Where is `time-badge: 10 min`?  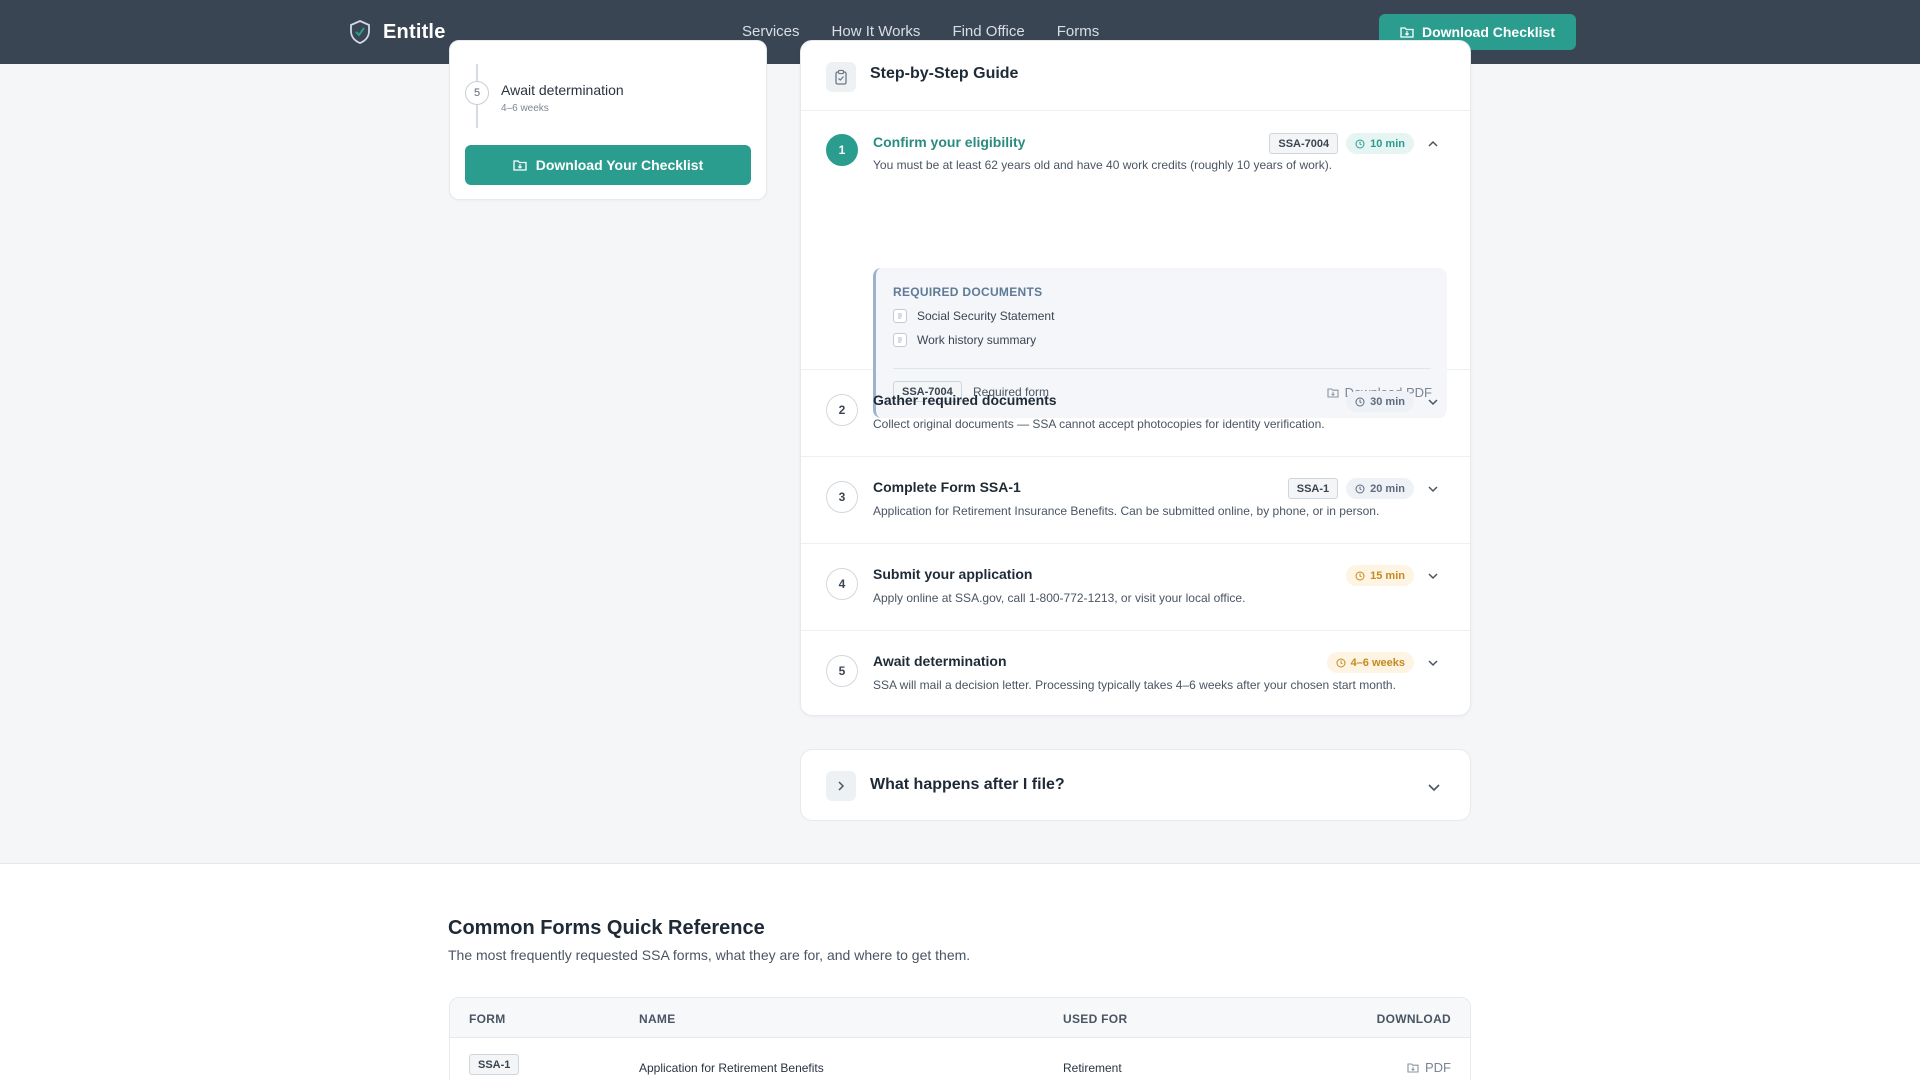 time-badge: 10 min is located at coordinates (1380, 143).